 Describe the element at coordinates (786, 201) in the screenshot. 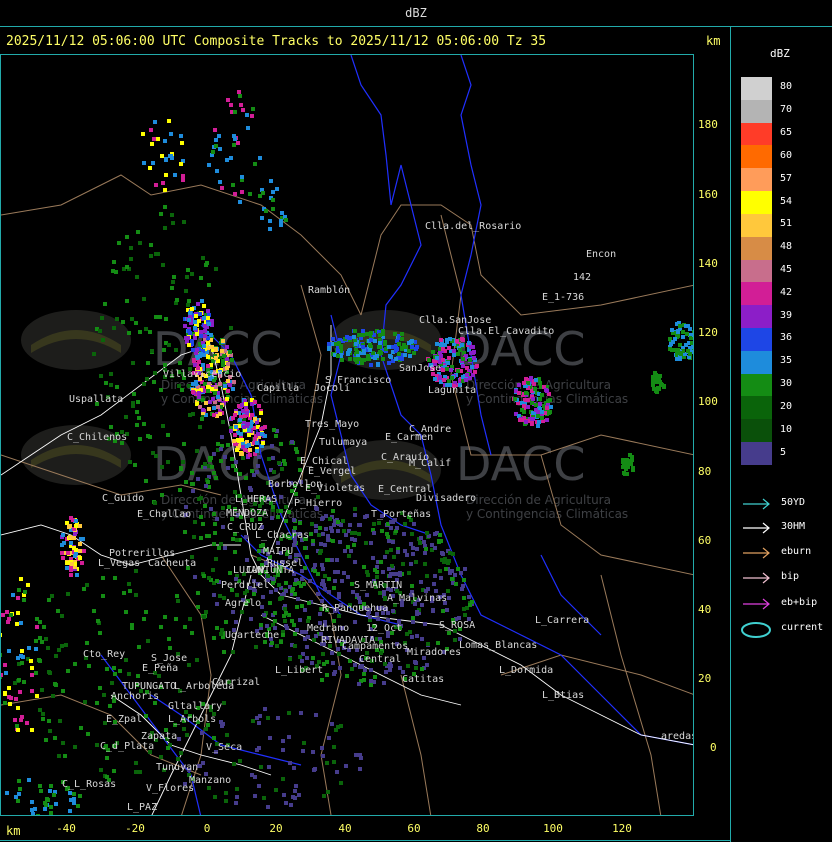

I see `legend-label-54: 54` at that location.